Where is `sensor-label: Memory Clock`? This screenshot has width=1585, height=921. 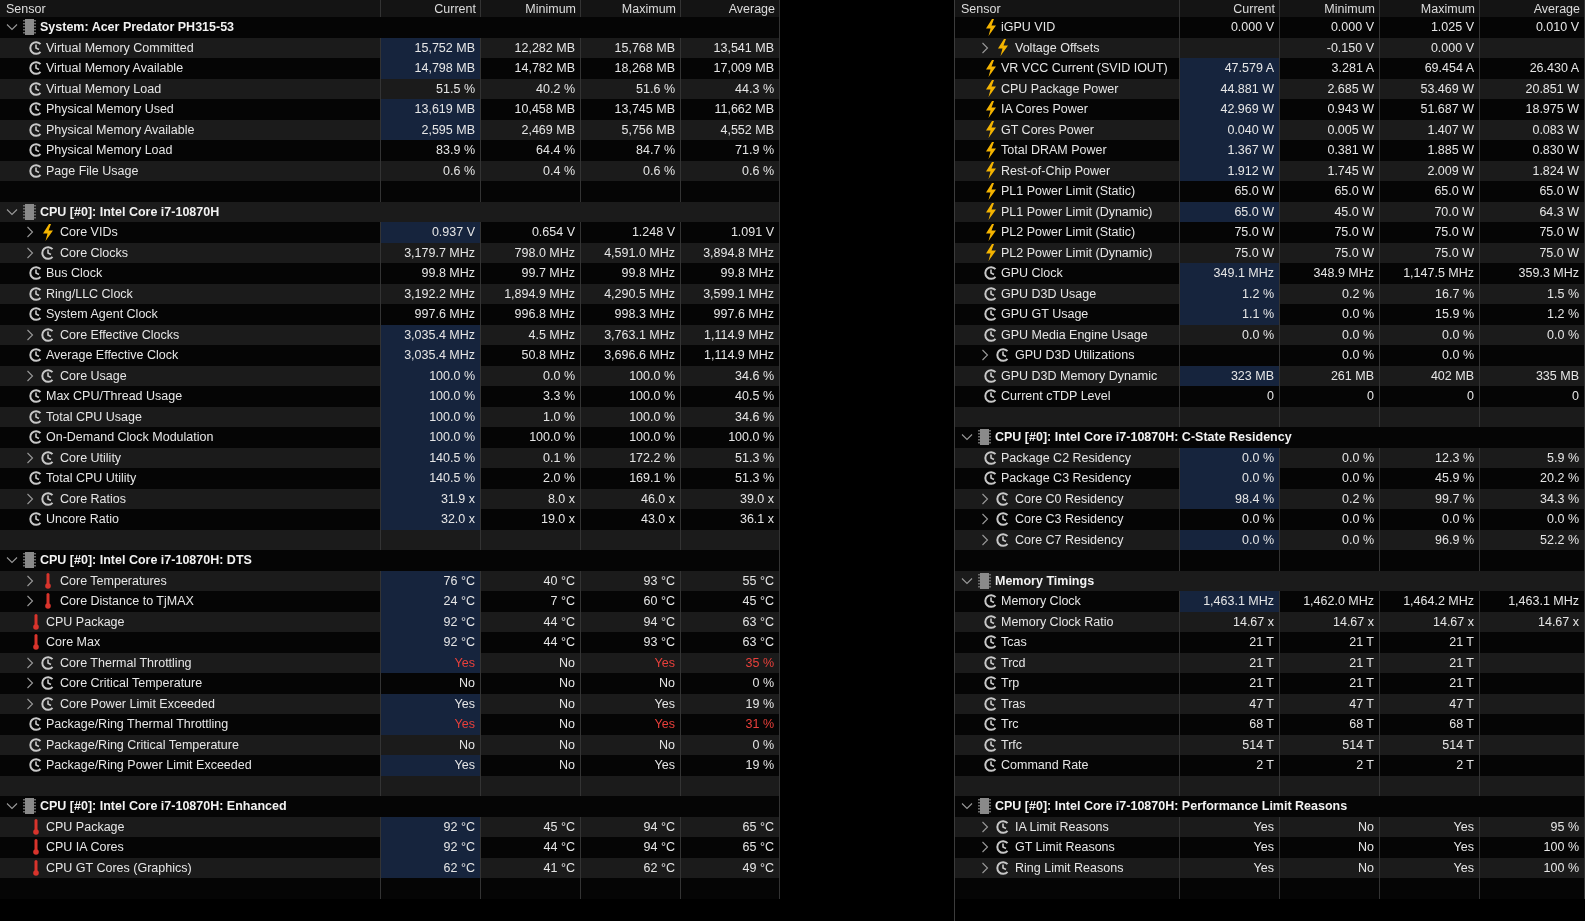
sensor-label: Memory Clock is located at coordinates (1041, 601).